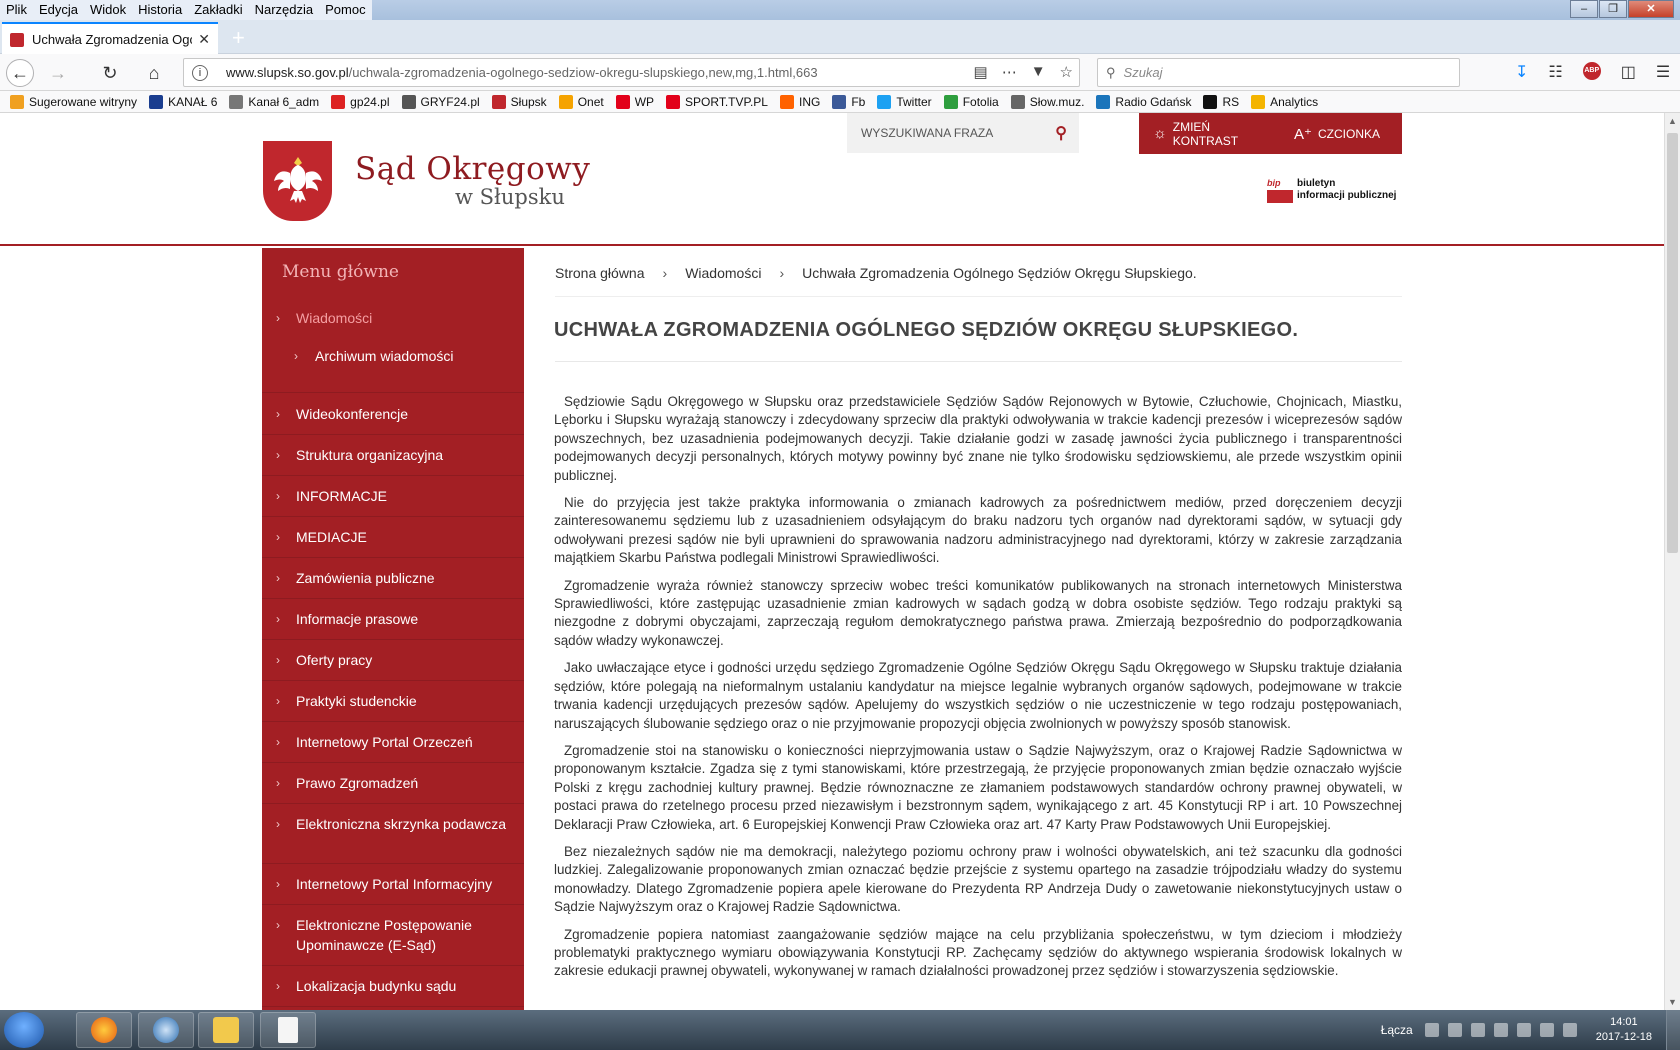 The width and height of the screenshot is (1680, 1050). Describe the element at coordinates (963, 133) in the screenshot. I see `site-search-input: WYSZUKIWANA FRAZA ⚲` at that location.